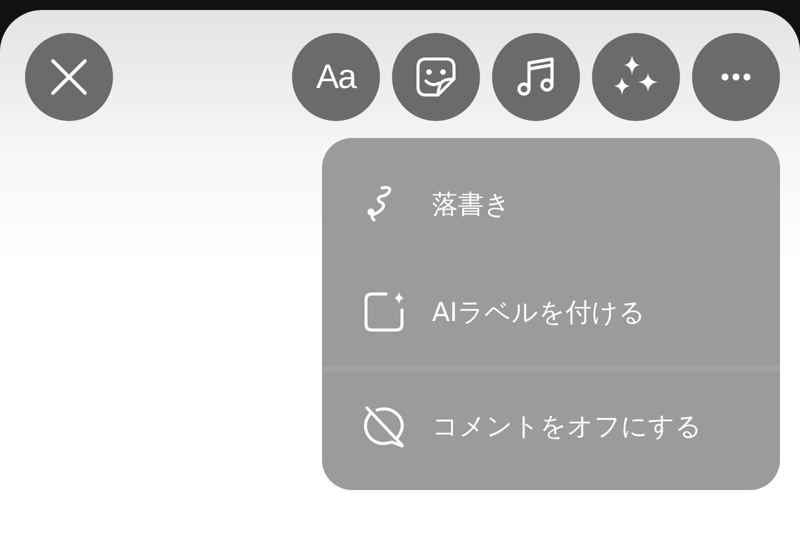  Describe the element at coordinates (551, 426) in the screenshot. I see `menu-item: コメントをオフにする` at that location.